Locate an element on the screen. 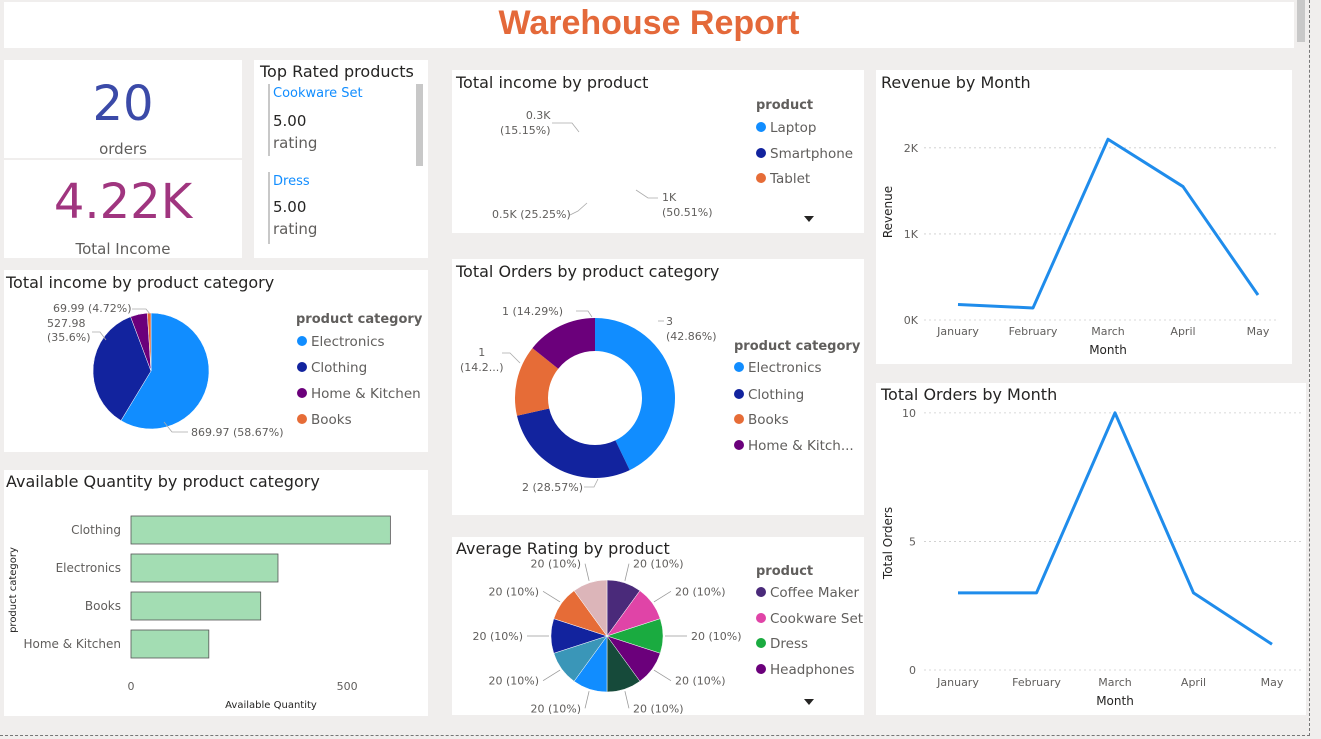  legend-item-headphones: Headphones is located at coordinates (805, 670).